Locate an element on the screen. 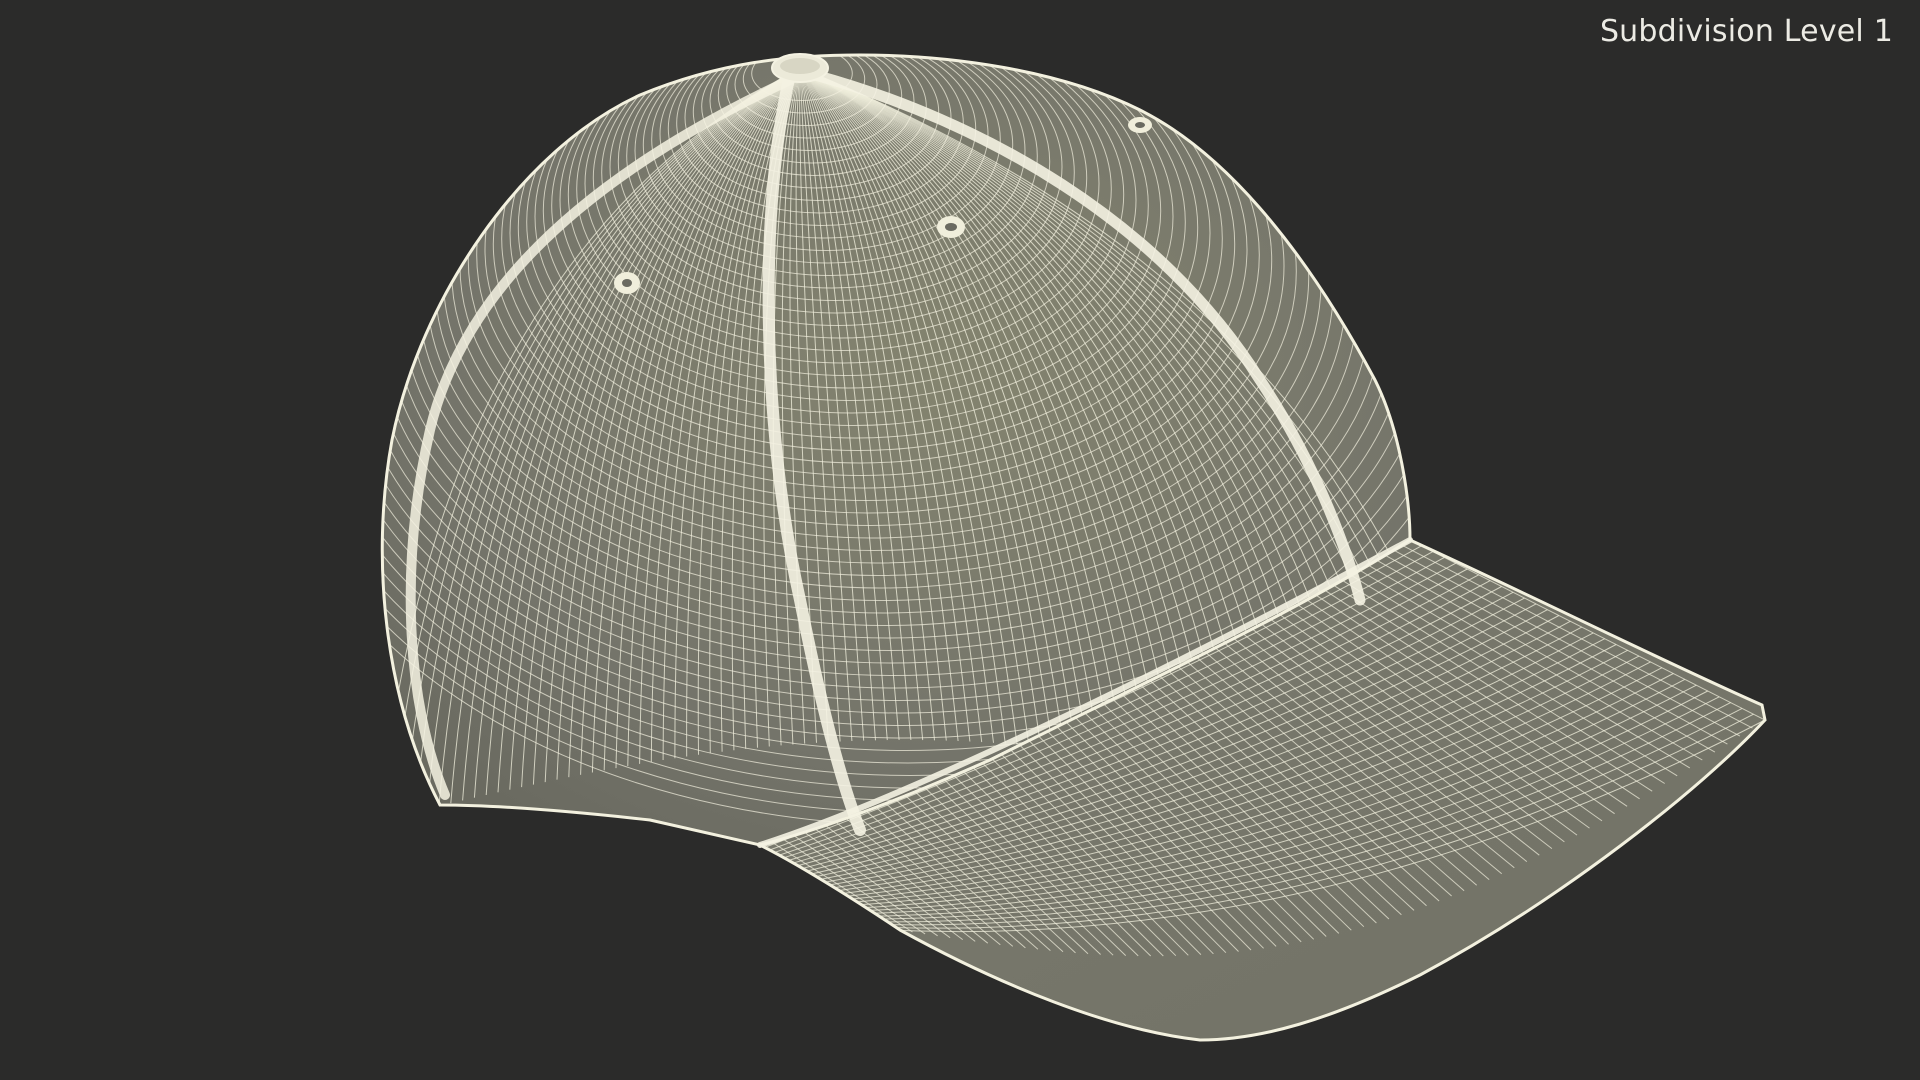  eyelet-center is located at coordinates (951, 227).